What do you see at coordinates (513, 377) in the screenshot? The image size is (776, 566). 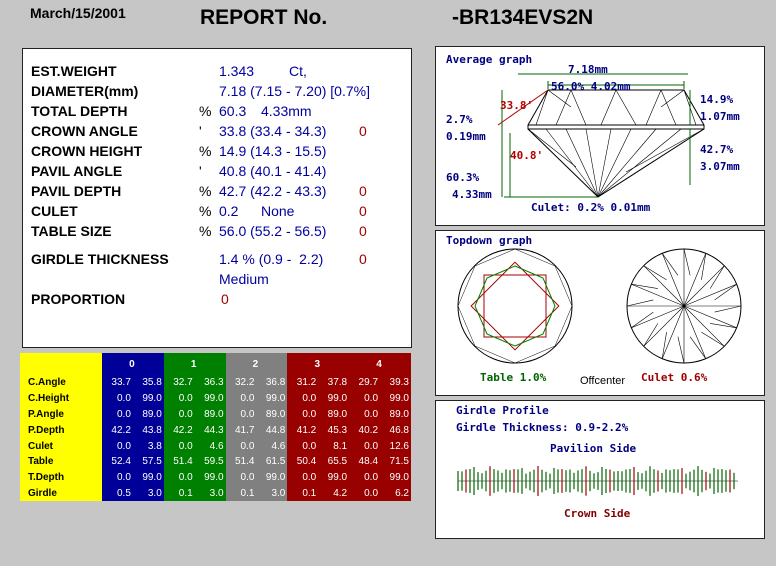 I see `topdown-table-label: Table 1.0%` at bounding box center [513, 377].